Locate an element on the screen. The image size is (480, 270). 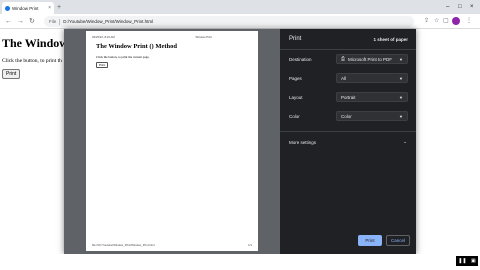
pages-select: All ▼ is located at coordinates (372, 78).